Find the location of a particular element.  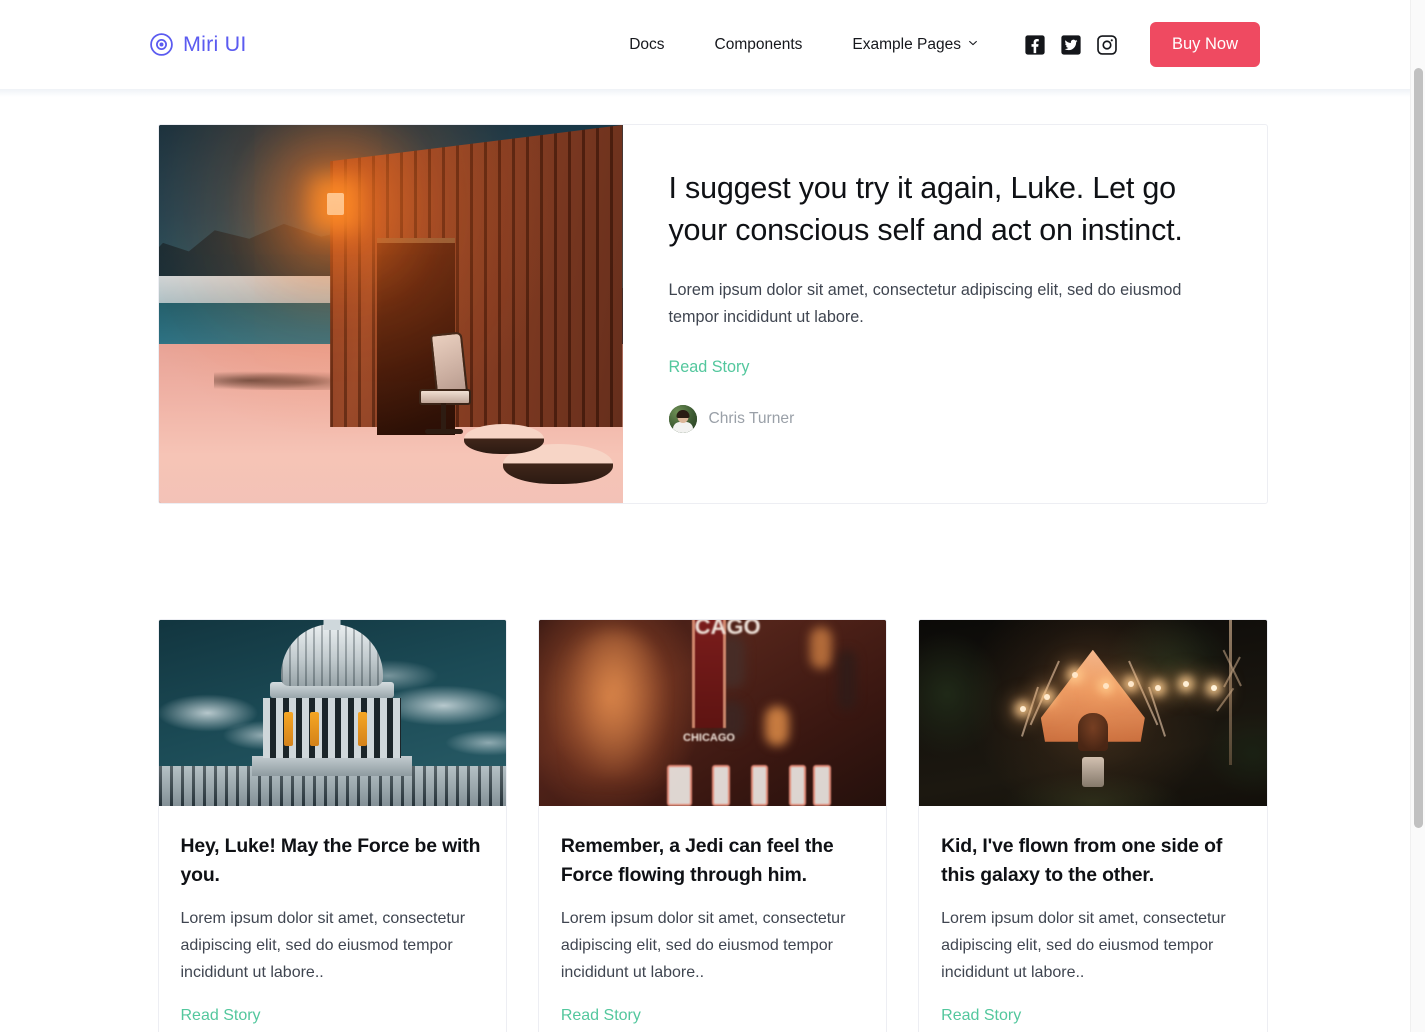

page-scrollbar is located at coordinates (1417, 516).